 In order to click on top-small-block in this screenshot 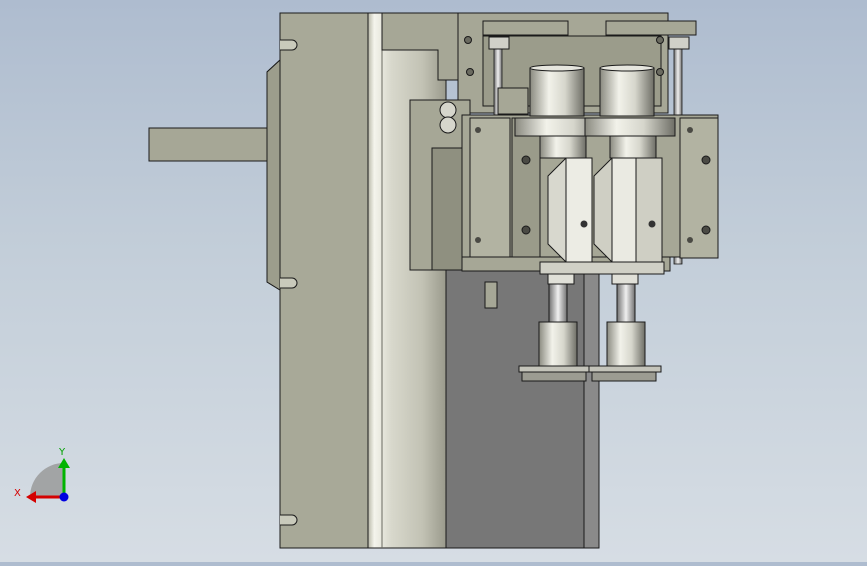, I will do `click(513, 101)`.